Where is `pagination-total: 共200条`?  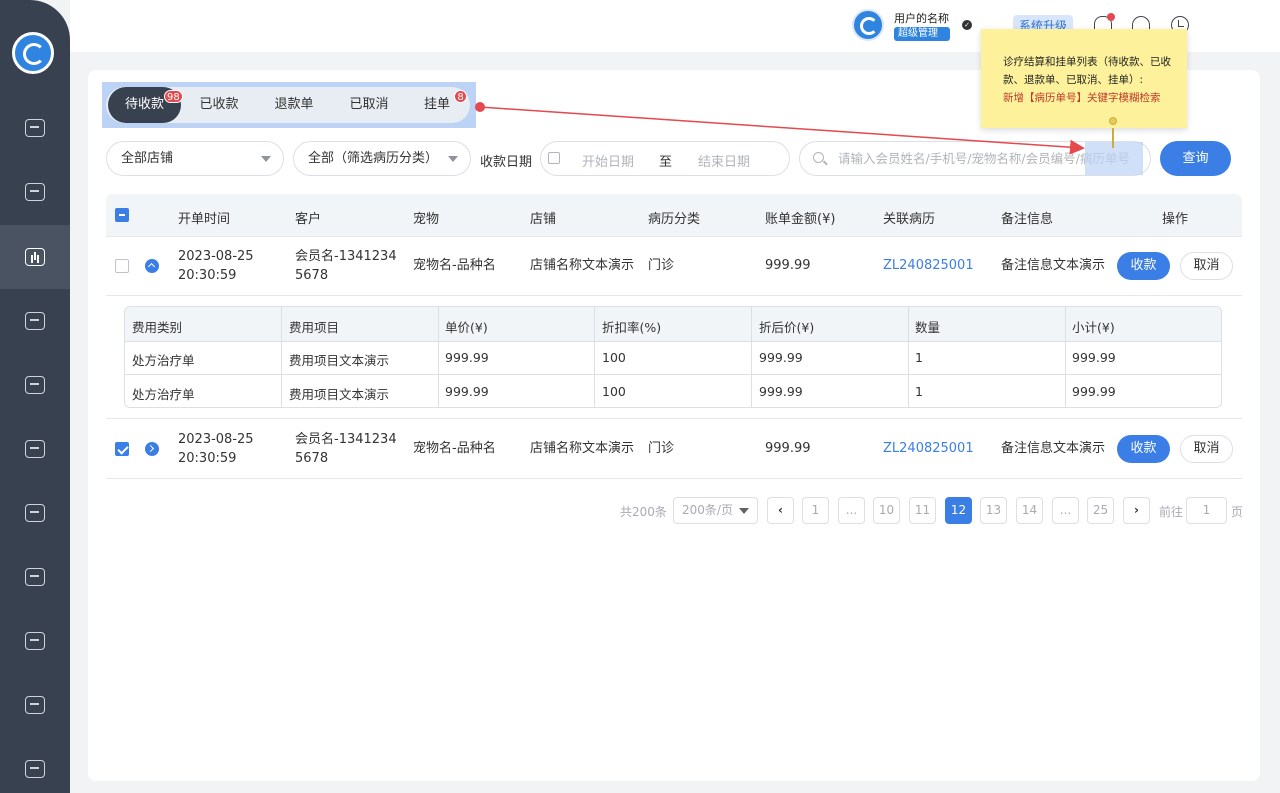 pagination-total: 共200条 is located at coordinates (643, 512).